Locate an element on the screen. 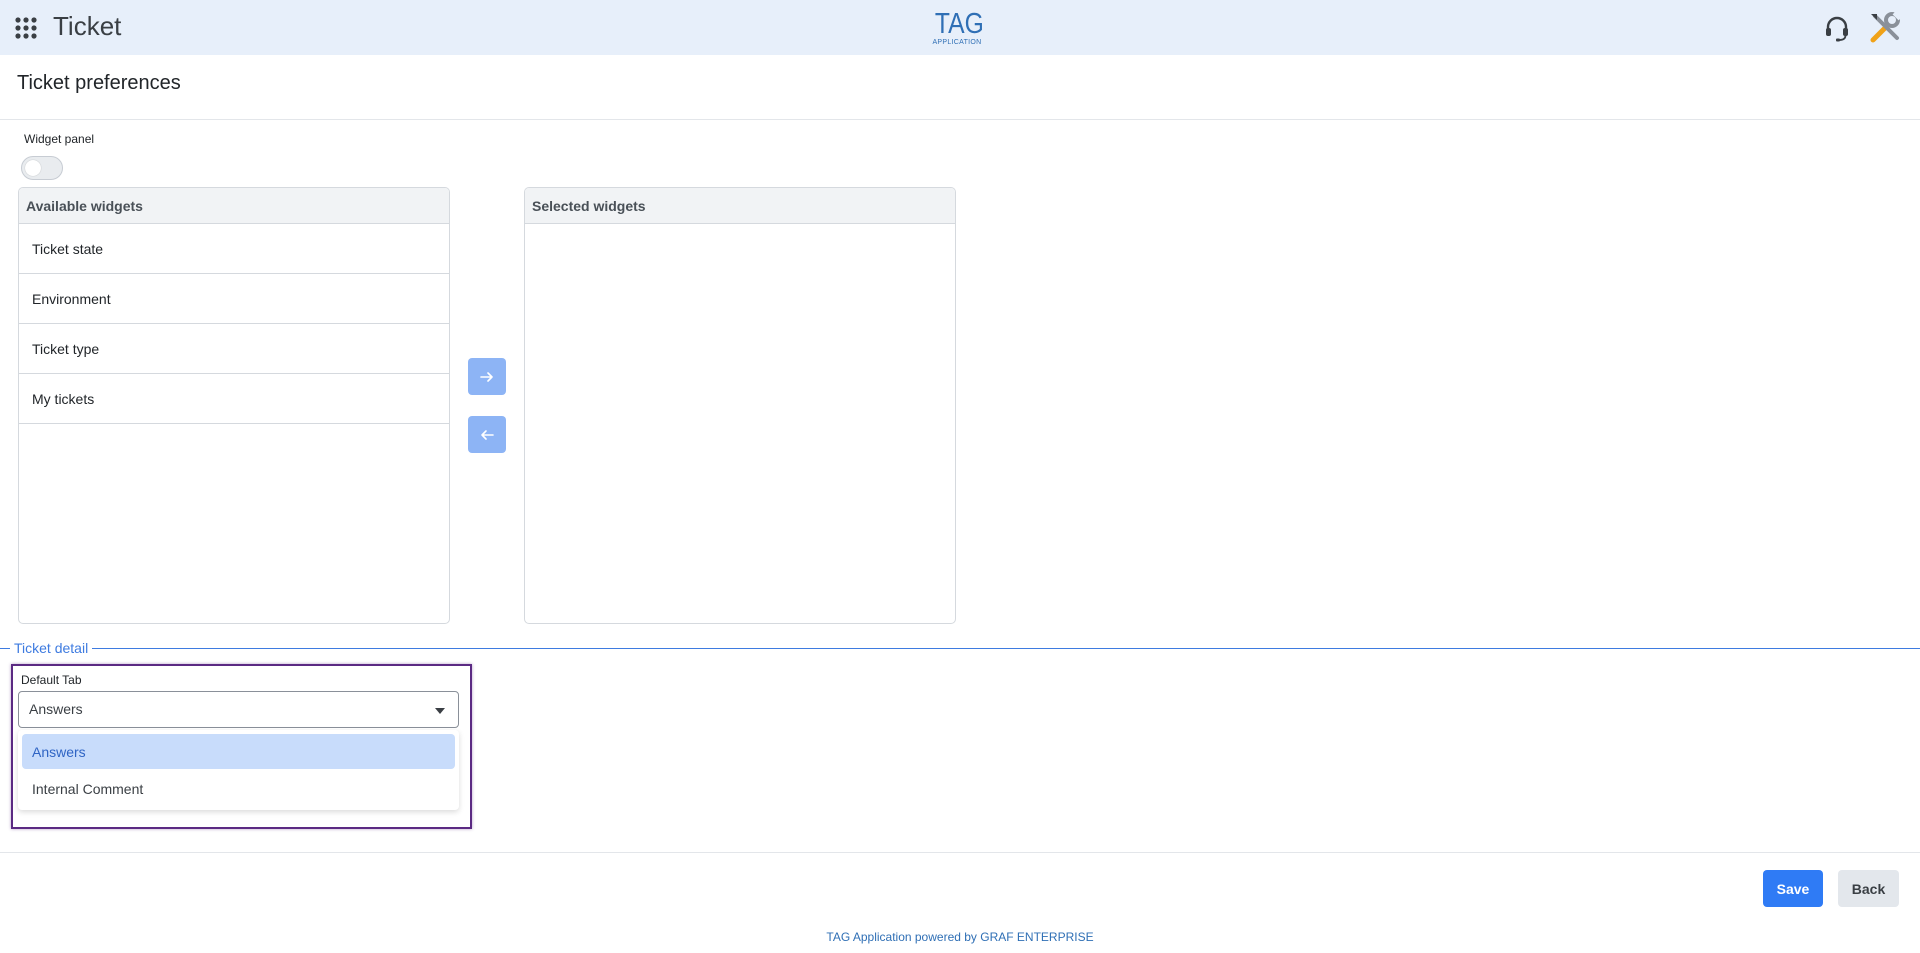 Image resolution: width=1920 pixels, height=953 pixels. back-button: Back is located at coordinates (1868, 888).